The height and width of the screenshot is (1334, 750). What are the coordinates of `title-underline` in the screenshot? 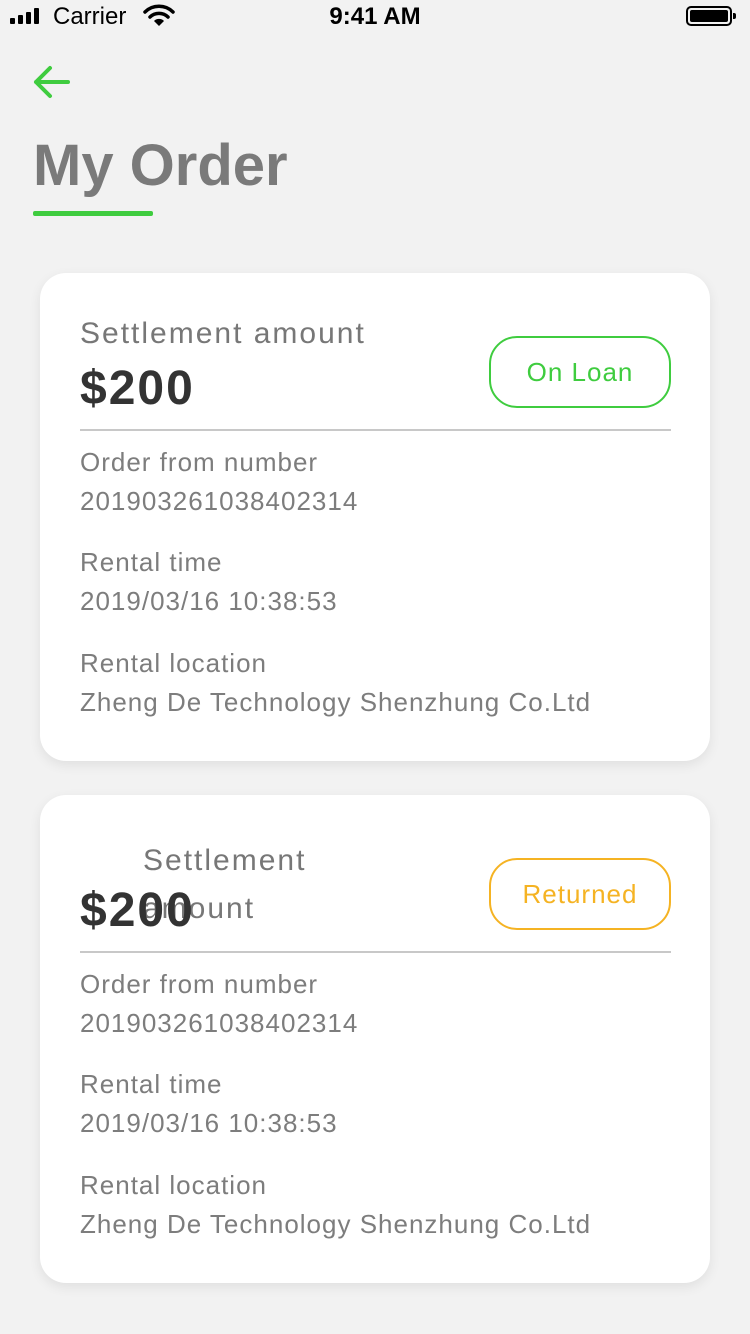 It's located at (93, 213).